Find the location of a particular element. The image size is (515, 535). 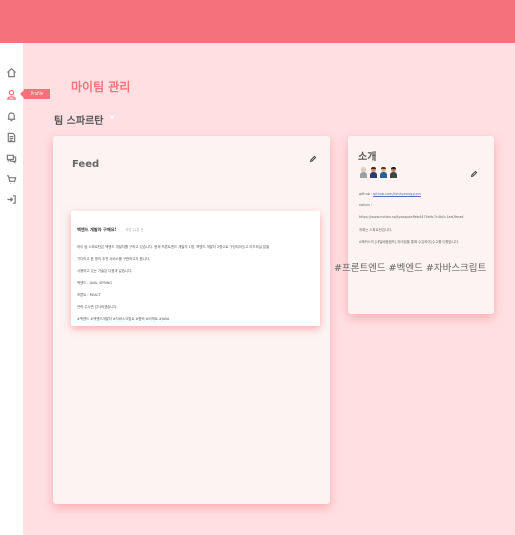

member-avatars is located at coordinates (379, 172).